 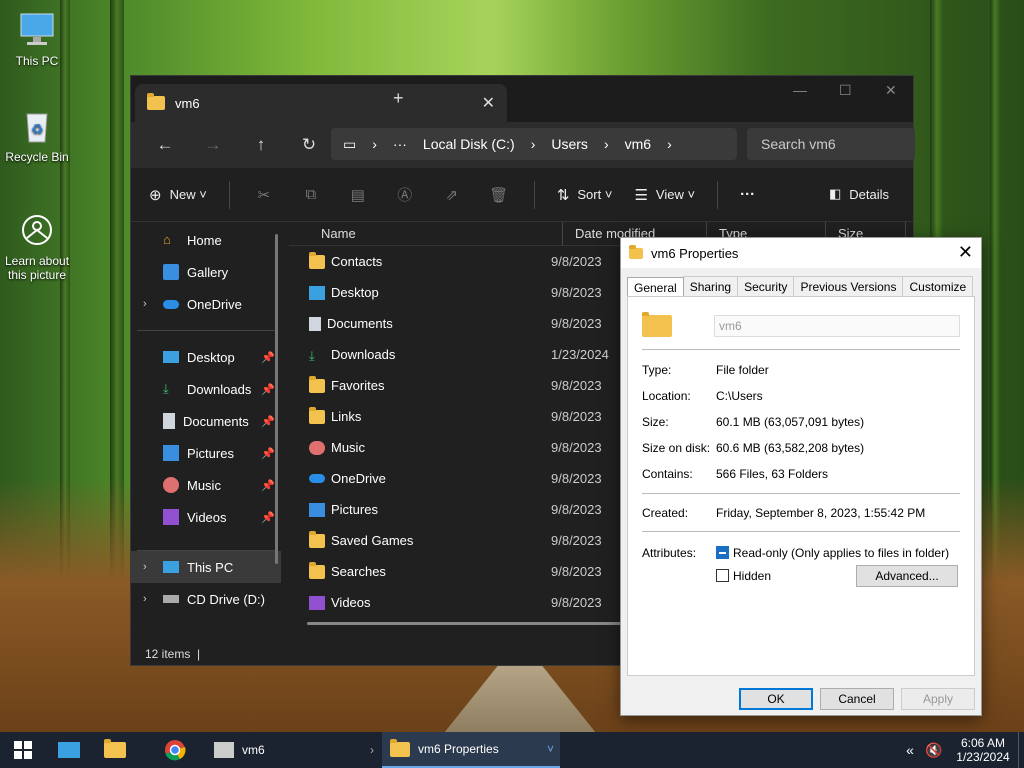 I want to click on tab-previous-versions: Previous Versions, so click(x=848, y=286).